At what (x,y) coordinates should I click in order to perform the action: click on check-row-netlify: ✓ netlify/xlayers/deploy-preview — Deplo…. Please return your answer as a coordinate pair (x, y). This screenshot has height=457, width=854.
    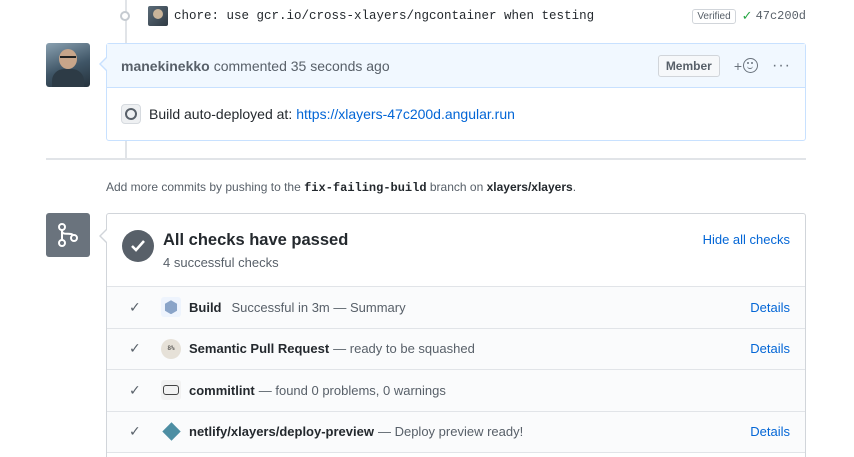
    Looking at the image, I should click on (456, 432).